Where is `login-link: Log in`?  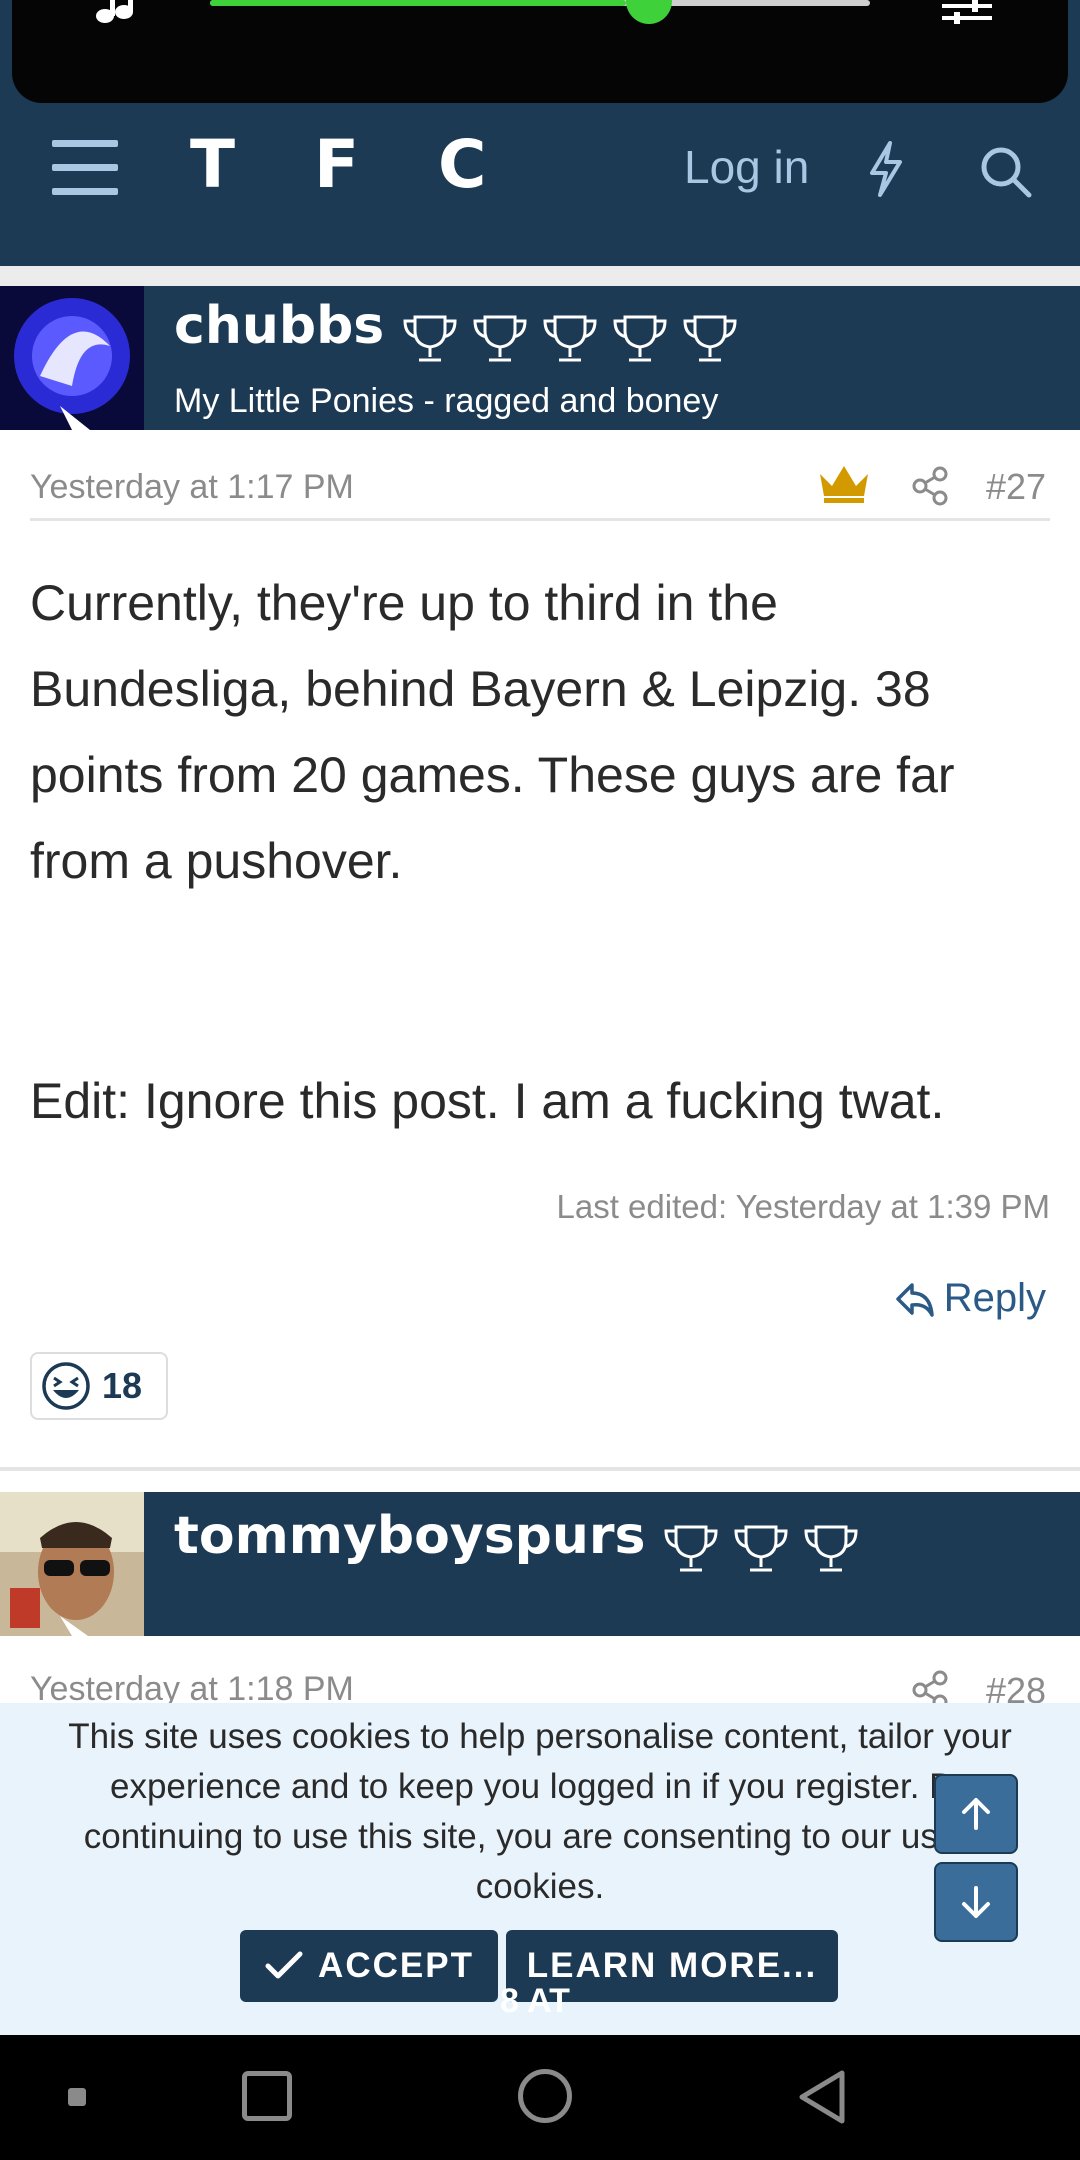 login-link: Log in is located at coordinates (746, 167).